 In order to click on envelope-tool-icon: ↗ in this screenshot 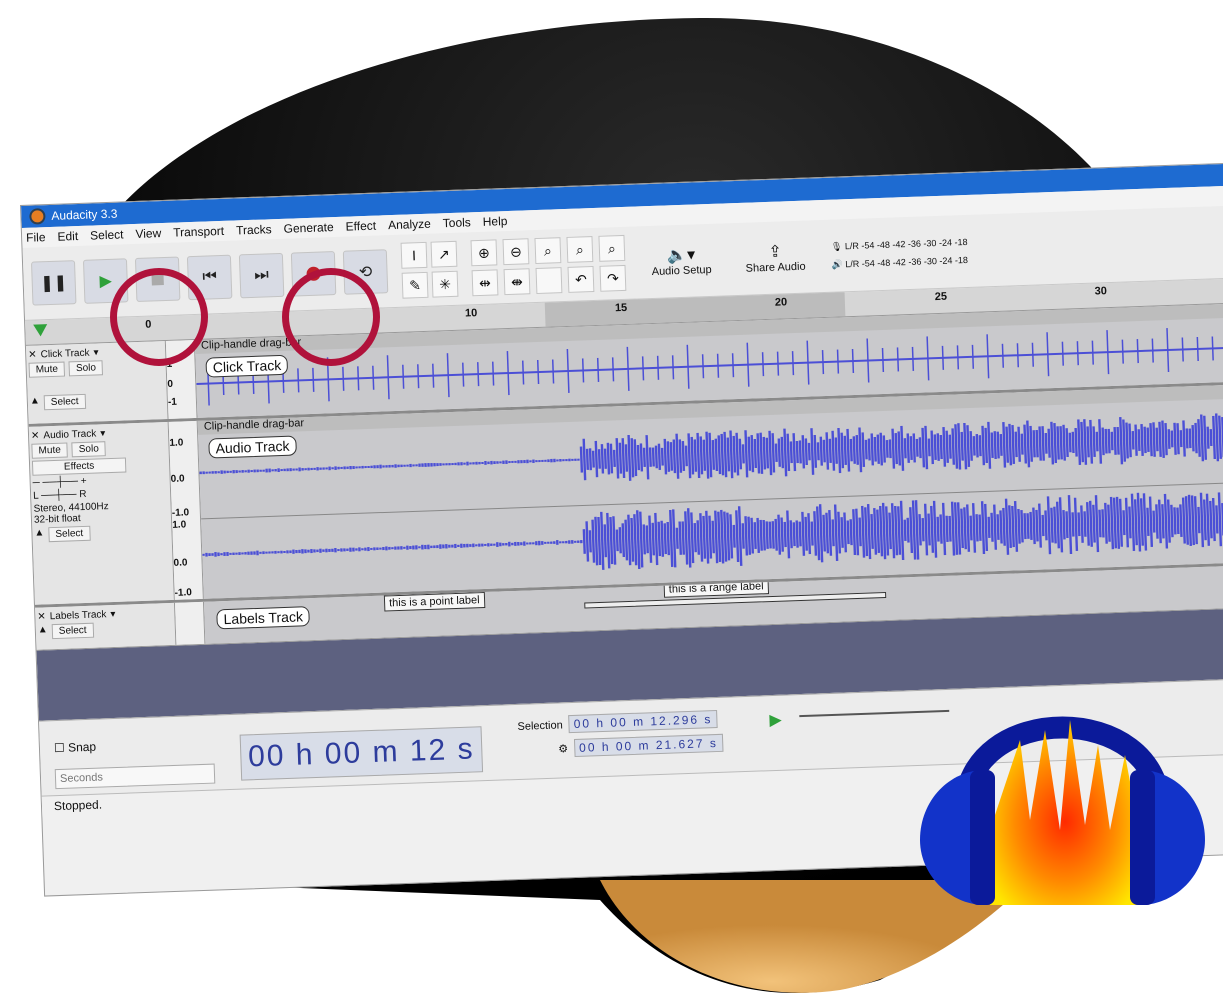, I will do `click(444, 254)`.